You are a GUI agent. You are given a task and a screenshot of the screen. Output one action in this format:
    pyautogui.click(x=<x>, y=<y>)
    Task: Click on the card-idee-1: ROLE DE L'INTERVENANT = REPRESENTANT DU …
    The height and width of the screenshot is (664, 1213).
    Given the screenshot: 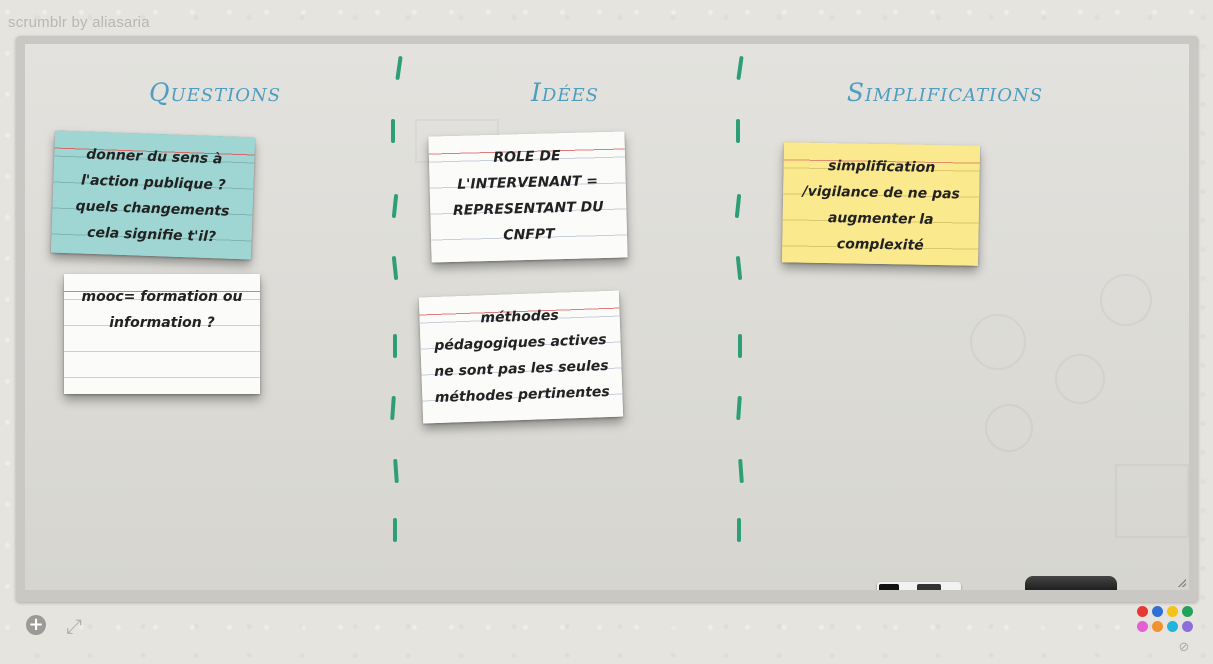 What is the action you would take?
    pyautogui.click(x=528, y=197)
    